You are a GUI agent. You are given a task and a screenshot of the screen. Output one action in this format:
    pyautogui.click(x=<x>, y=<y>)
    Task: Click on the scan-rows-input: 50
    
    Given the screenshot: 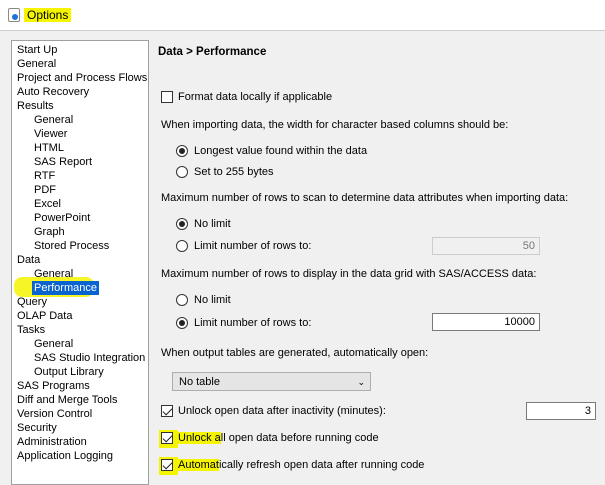 What is the action you would take?
    pyautogui.click(x=486, y=246)
    